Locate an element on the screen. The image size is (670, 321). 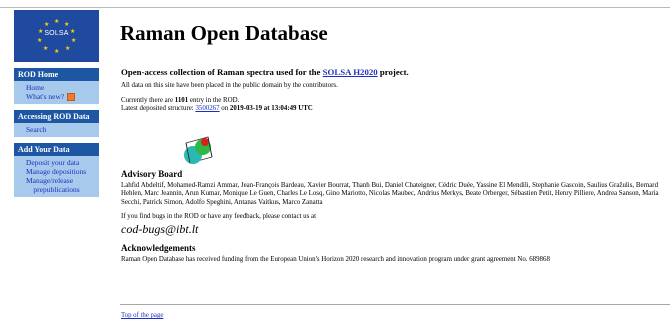
contact-email: cod-bugs@ibt.lt is located at coordinates (393, 229).